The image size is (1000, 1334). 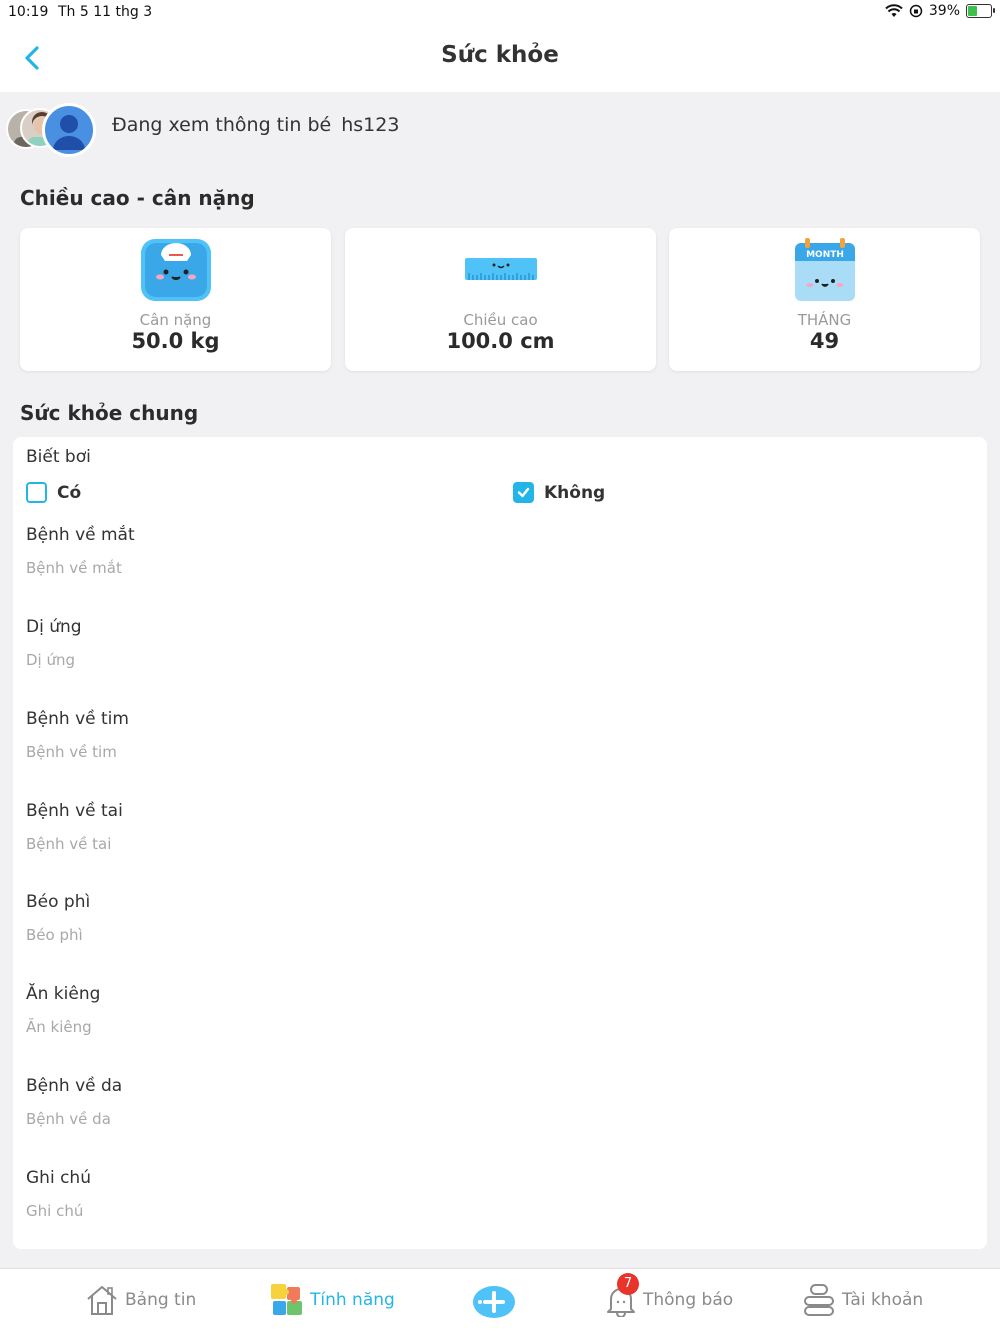 What do you see at coordinates (175, 270) in the screenshot?
I see `scale-icon` at bounding box center [175, 270].